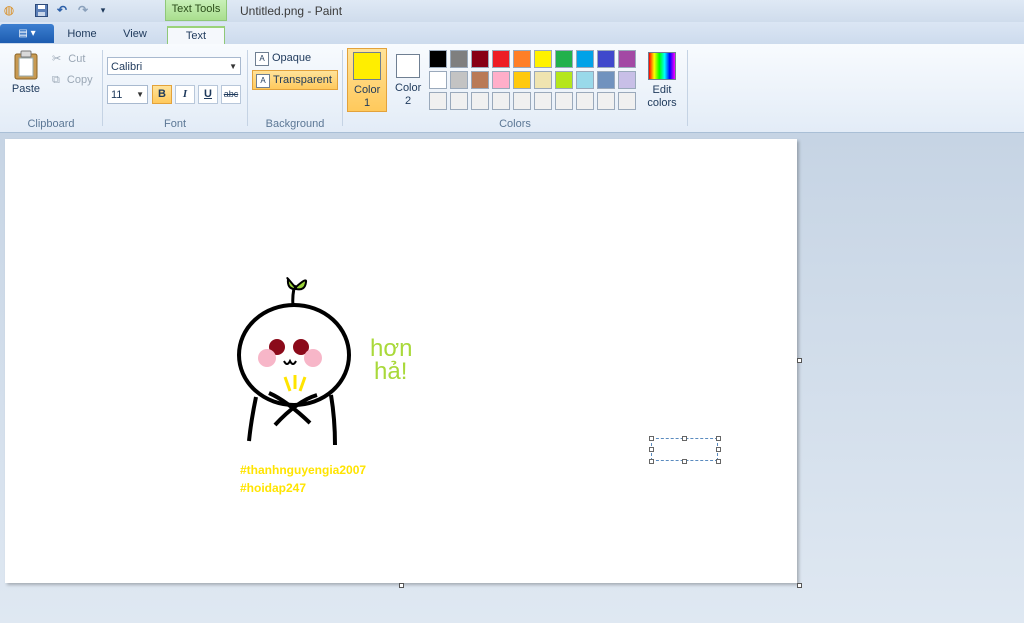 This screenshot has height=623, width=1024. What do you see at coordinates (263, 81) in the screenshot?
I see `transparent-icon: A` at bounding box center [263, 81].